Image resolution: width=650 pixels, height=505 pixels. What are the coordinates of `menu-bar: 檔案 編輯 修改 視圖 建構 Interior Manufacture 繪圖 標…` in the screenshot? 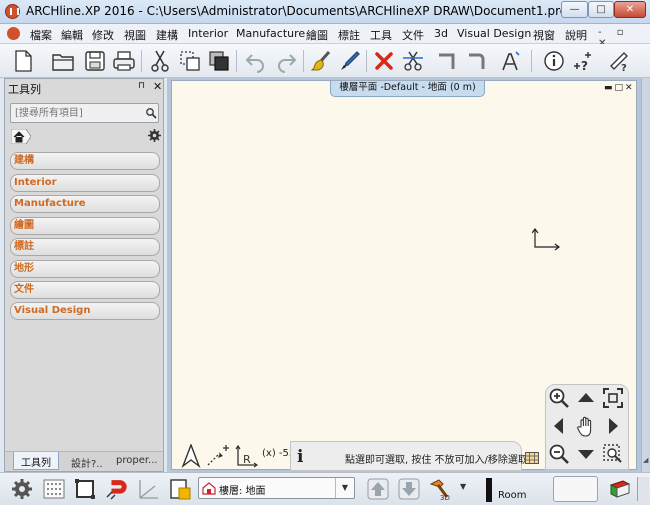 It's located at (325, 36).